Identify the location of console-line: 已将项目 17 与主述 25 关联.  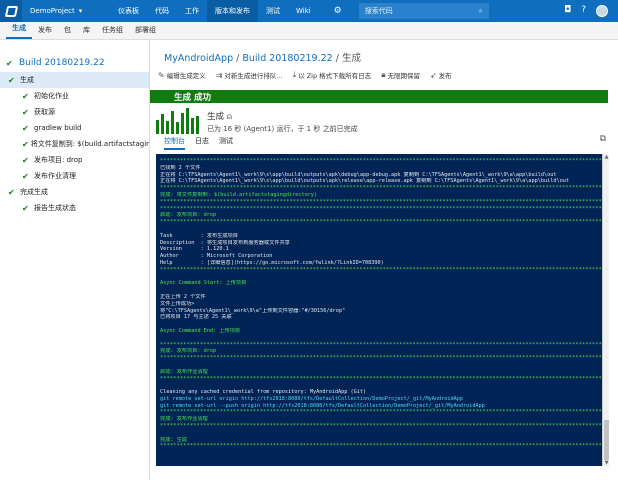
(196, 317).